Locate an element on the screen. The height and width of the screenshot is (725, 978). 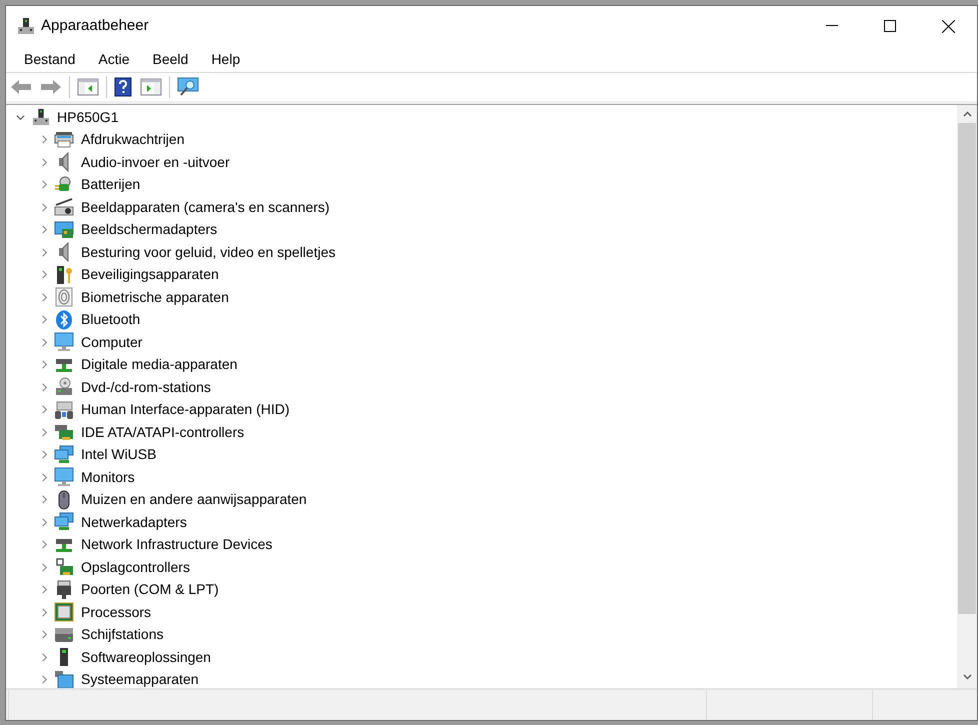
keyboard-icon is located at coordinates (64, 410).